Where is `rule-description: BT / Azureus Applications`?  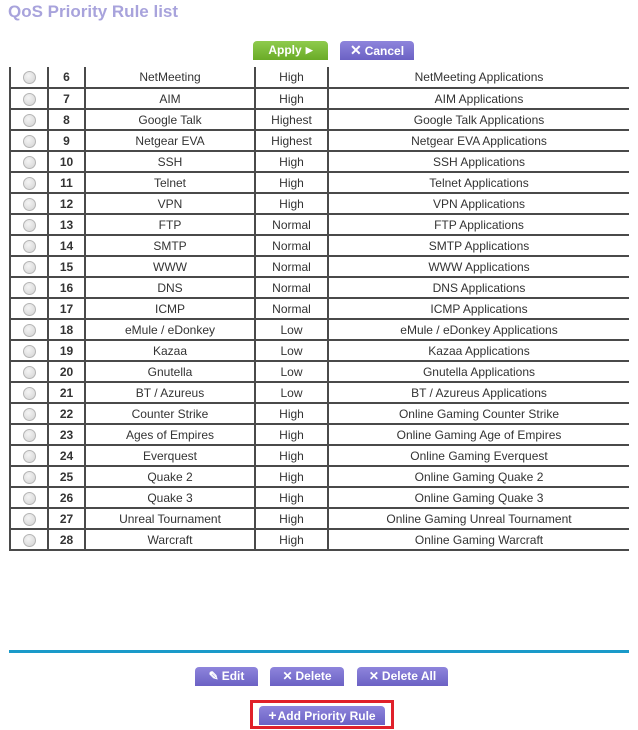 rule-description: BT / Azureus Applications is located at coordinates (478, 392).